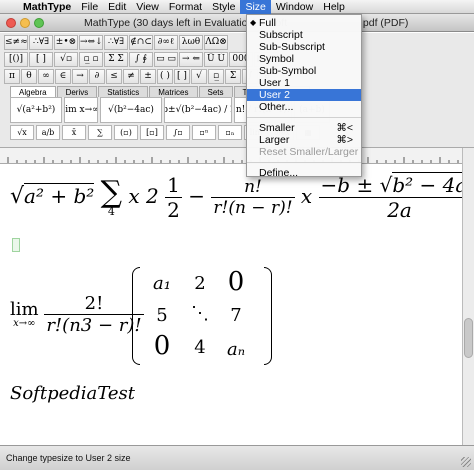 Image resolution: width=474 pixels, height=470 pixels. What do you see at coordinates (152, 132) in the screenshot?
I see `small-template-button-6: [▫]` at bounding box center [152, 132].